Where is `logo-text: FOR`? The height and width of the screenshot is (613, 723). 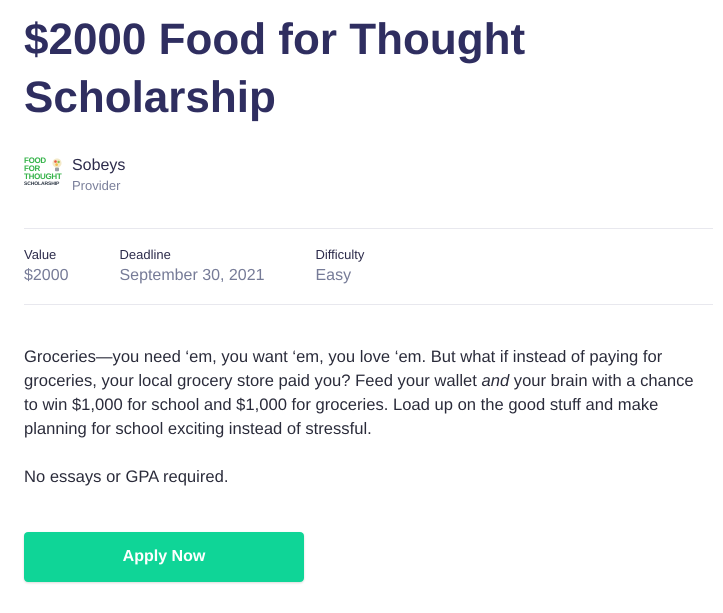 logo-text: FOR is located at coordinates (32, 169).